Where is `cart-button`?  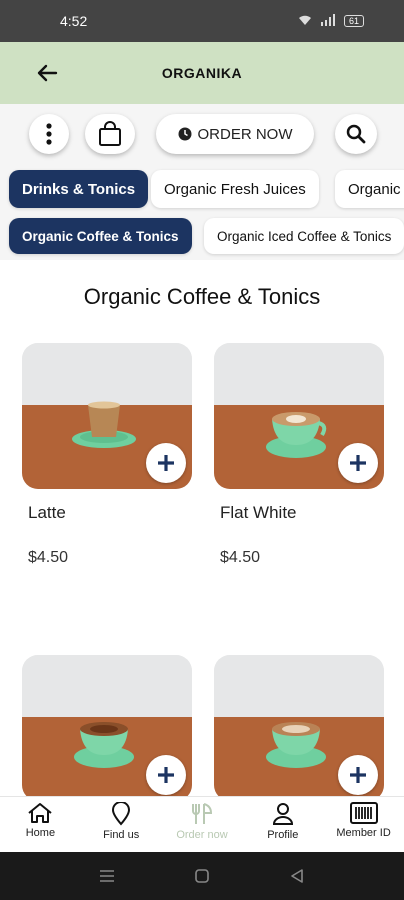 cart-button is located at coordinates (110, 134).